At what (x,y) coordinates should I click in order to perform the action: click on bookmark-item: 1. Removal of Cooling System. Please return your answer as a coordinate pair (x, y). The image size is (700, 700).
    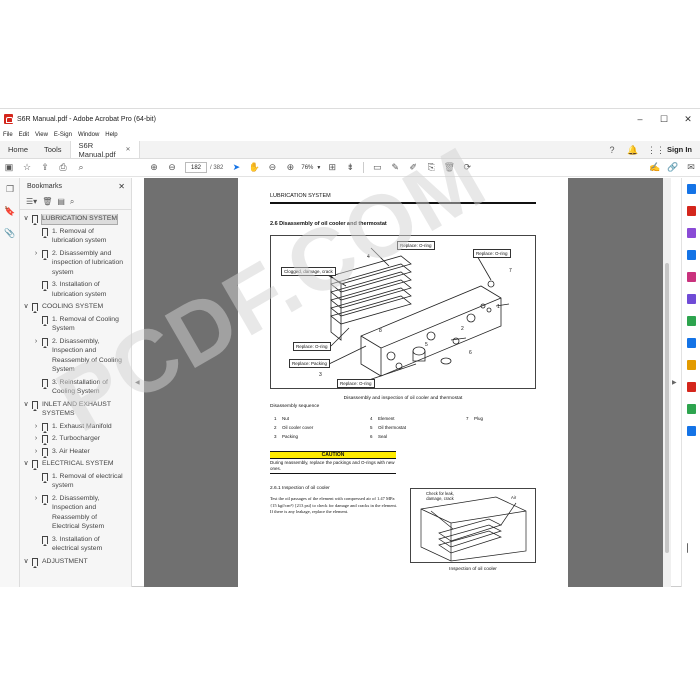
    Looking at the image, I should click on (73, 324).